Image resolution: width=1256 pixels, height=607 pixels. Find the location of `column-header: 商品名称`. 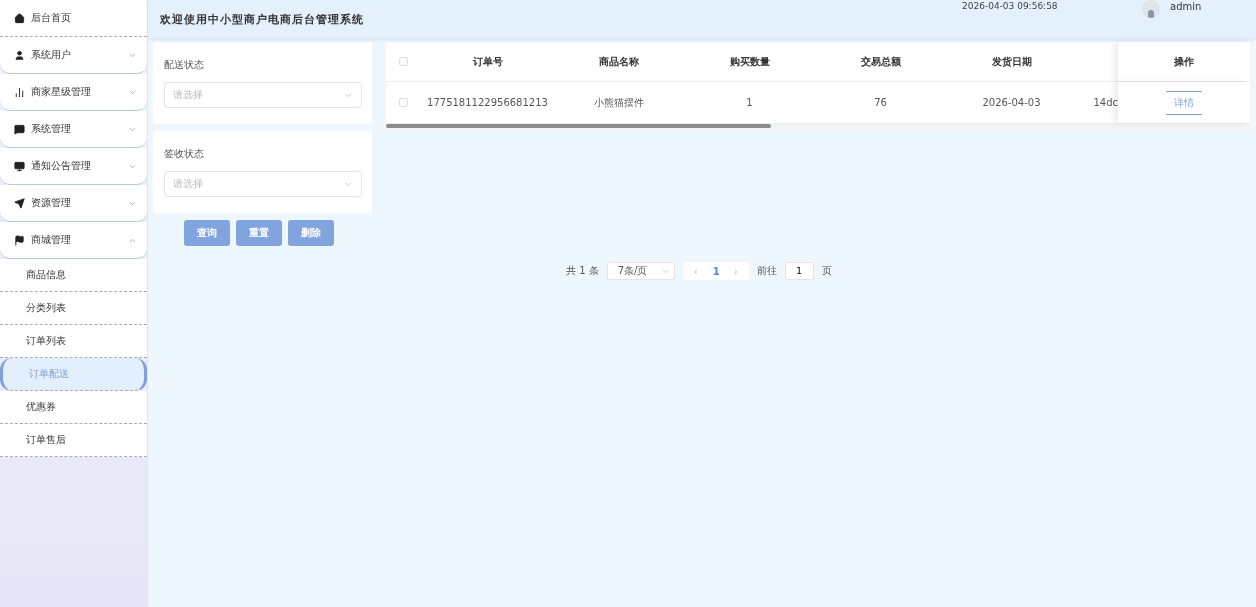

column-header: 商品名称 is located at coordinates (618, 61).